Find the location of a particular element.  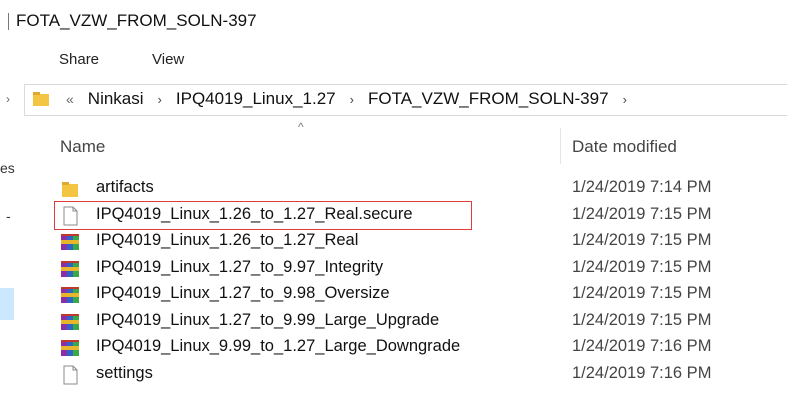

nav-item-fragment: es is located at coordinates (7, 168).